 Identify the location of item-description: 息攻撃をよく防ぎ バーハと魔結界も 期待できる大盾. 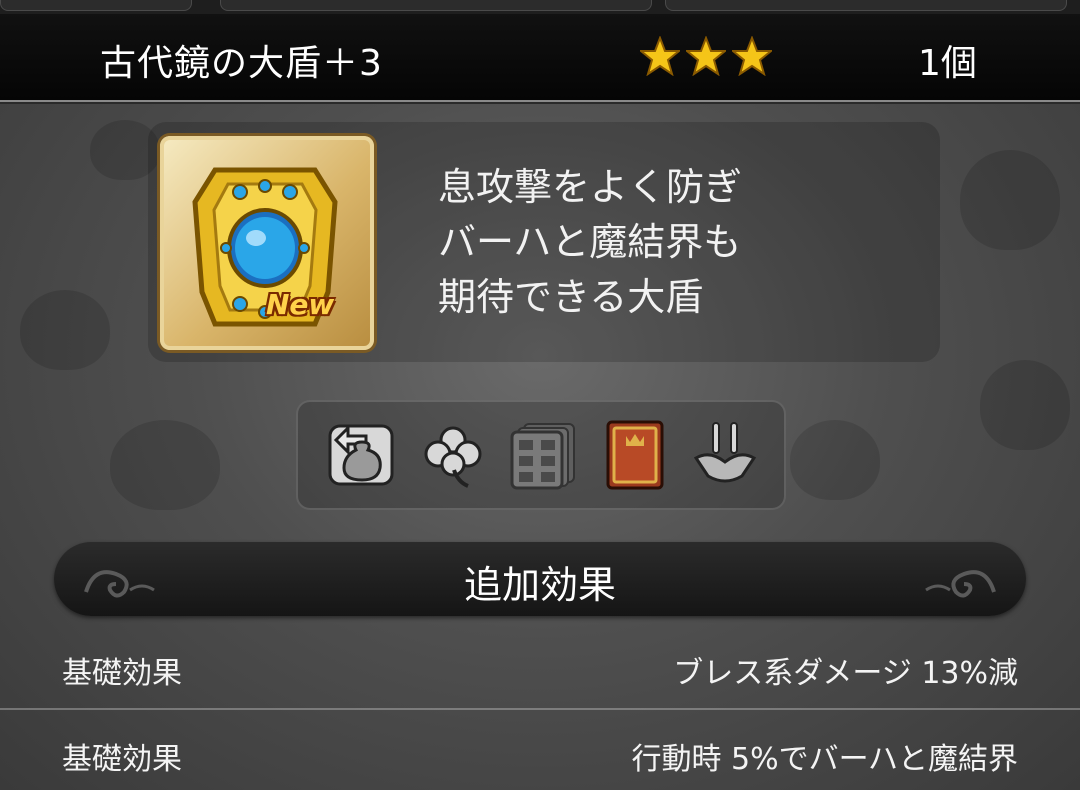
(590, 242).